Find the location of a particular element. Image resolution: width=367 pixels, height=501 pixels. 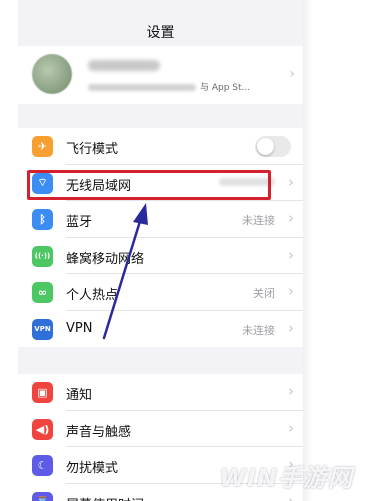

watermark-logo: WIN手游网 is located at coordinates (286, 478).